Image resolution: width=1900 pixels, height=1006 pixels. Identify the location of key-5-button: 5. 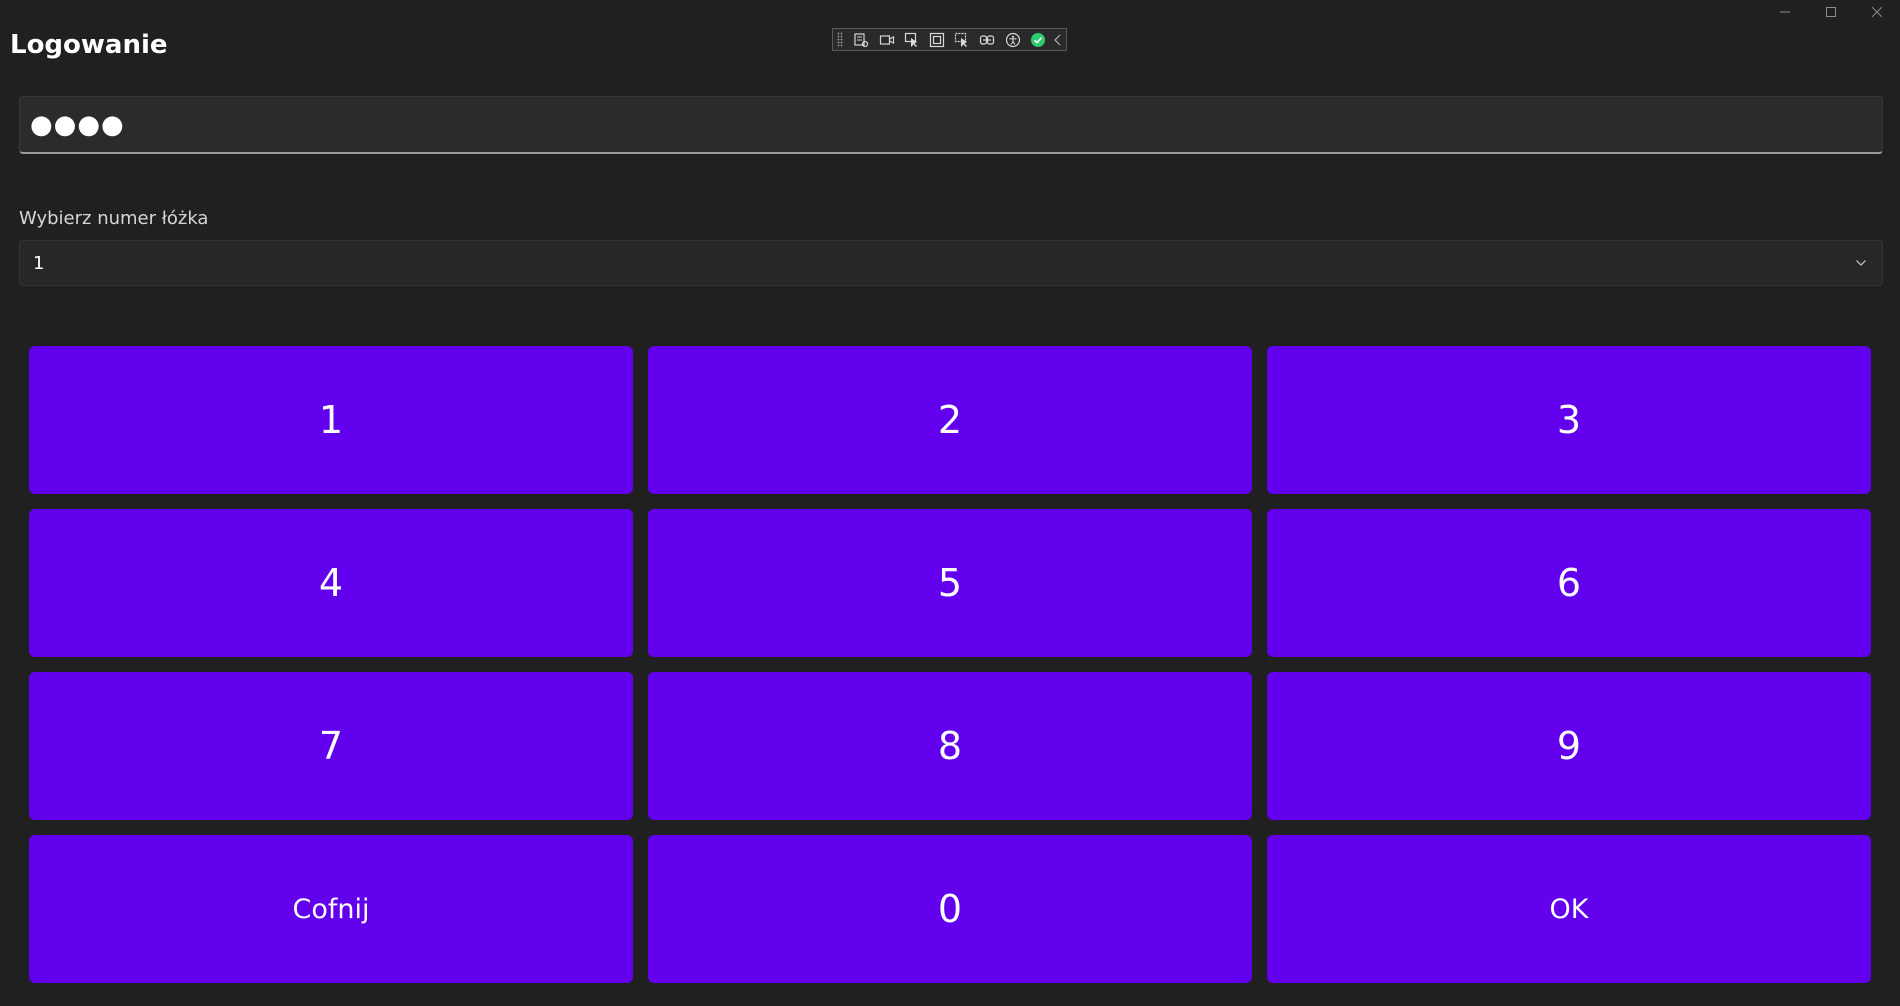
(950, 583).